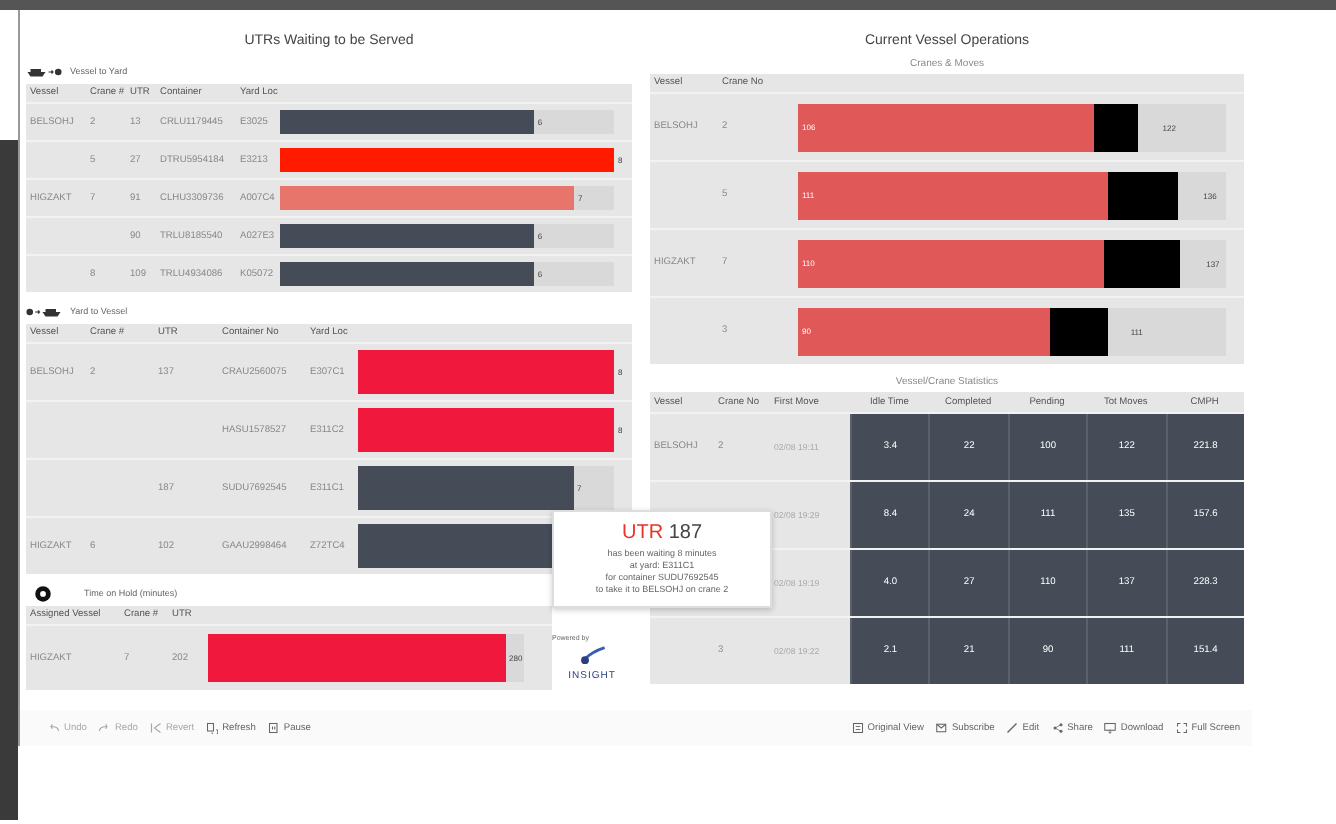 The height and width of the screenshot is (824, 1336). Describe the element at coordinates (155, 728) in the screenshot. I see `revert-icon` at that location.